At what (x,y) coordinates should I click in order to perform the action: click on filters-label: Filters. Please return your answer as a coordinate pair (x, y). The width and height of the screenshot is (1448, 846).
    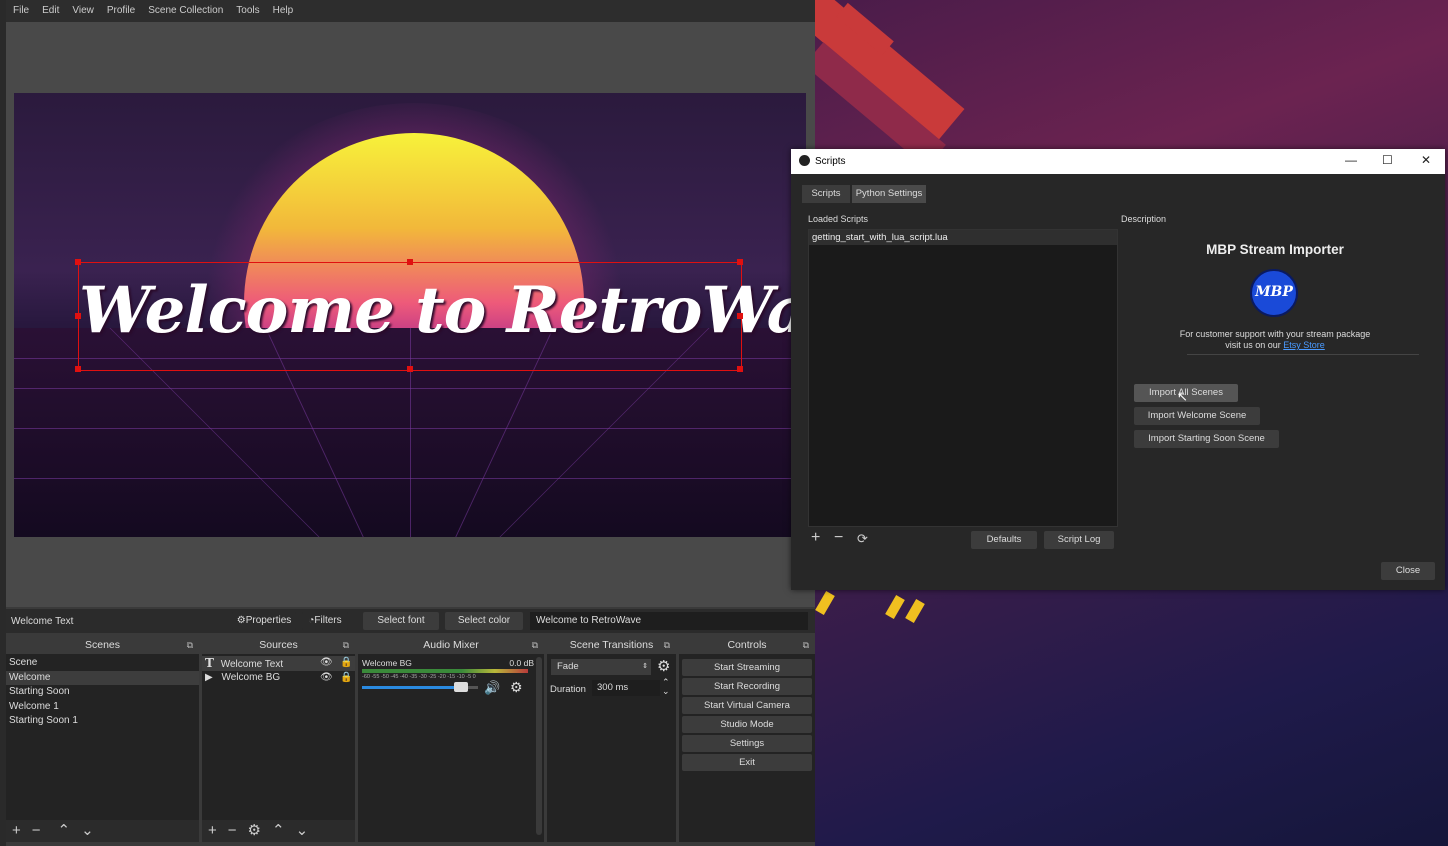
    Looking at the image, I should click on (328, 620).